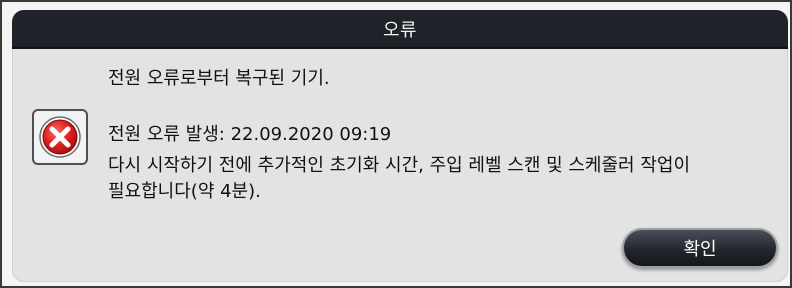  I want to click on dialog-title: 오류, so click(400, 30).